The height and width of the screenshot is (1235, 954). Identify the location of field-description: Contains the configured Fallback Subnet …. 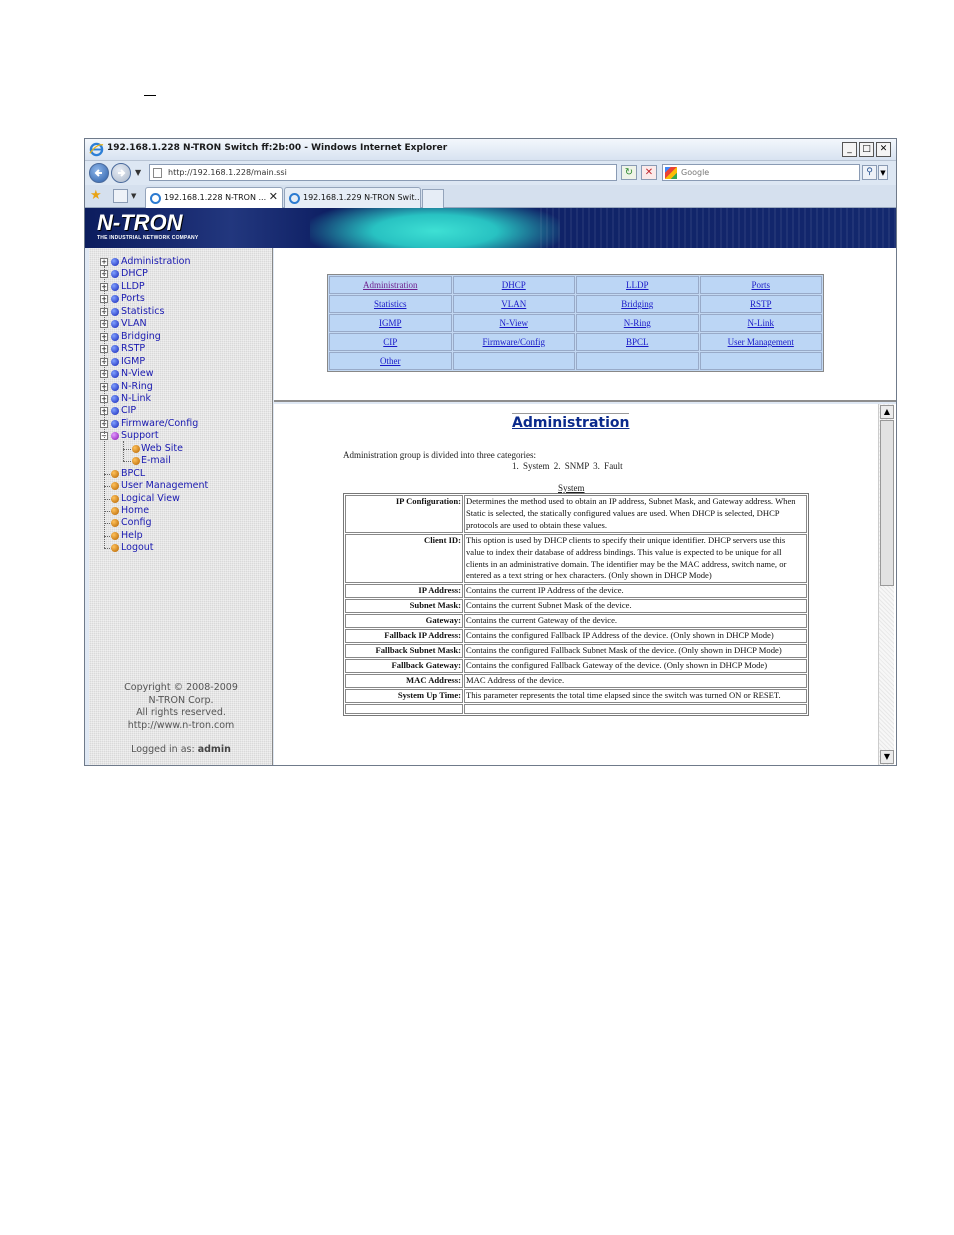
(635, 650).